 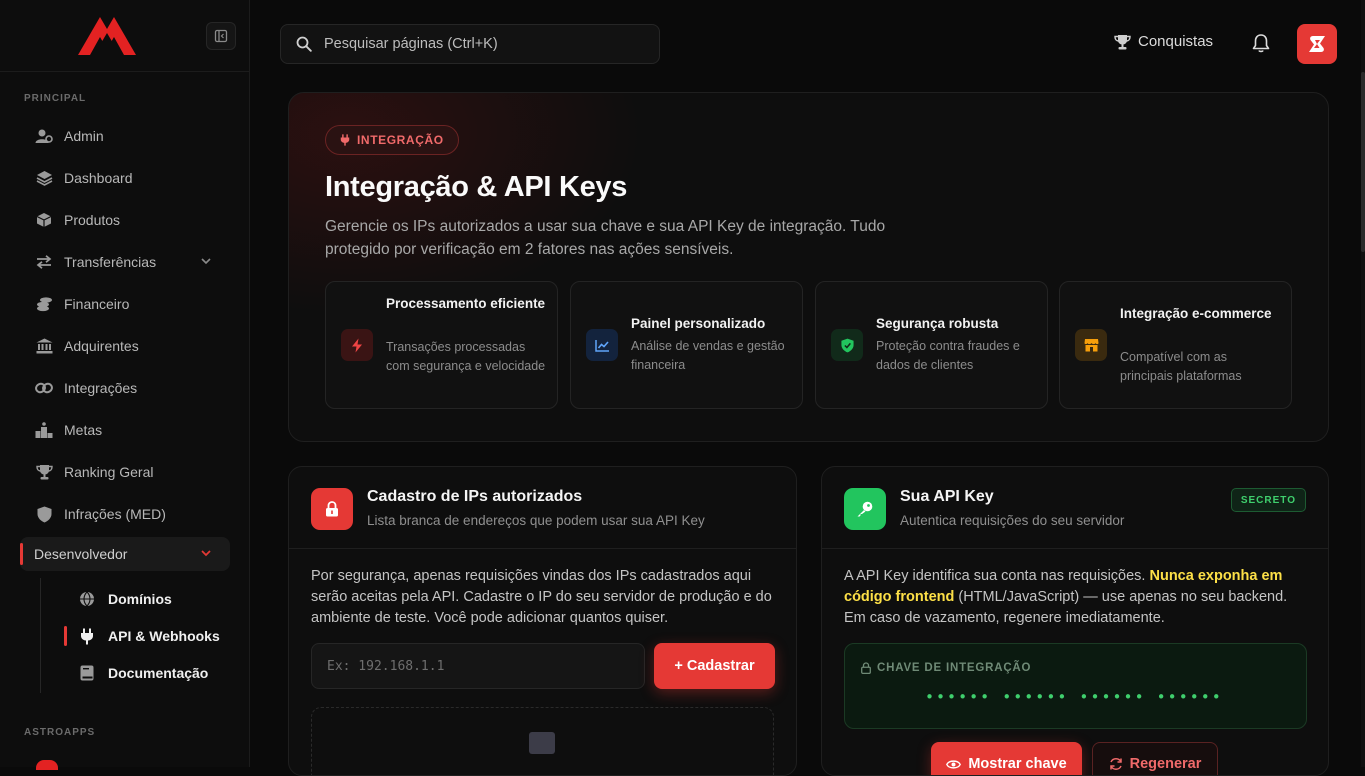 I want to click on sidebar-item-ranking-geral: Ranking Geral, so click(x=125, y=472).